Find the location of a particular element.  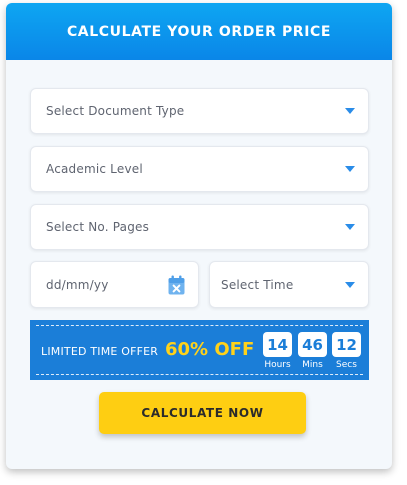

time-placeholder: Select Time is located at coordinates (257, 284).